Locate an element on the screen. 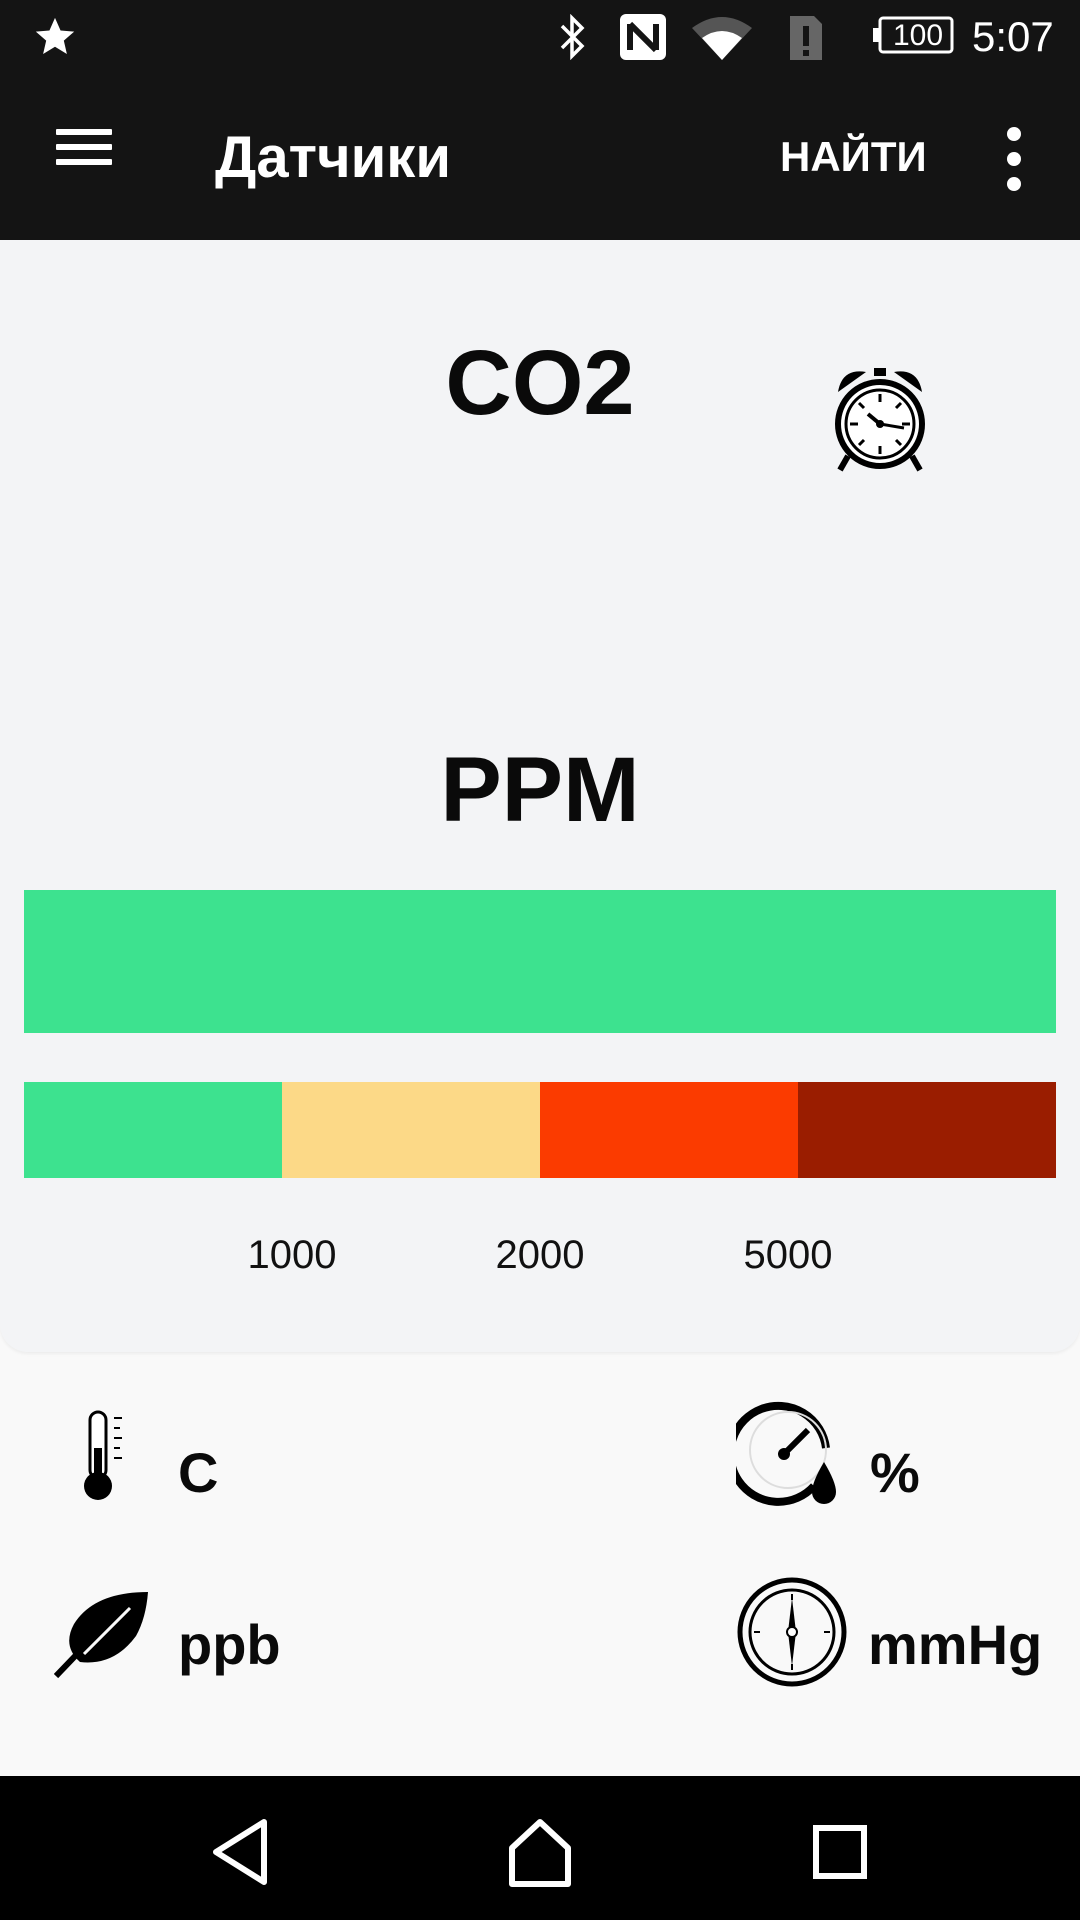  scale-tick: 1000 is located at coordinates (292, 1255).